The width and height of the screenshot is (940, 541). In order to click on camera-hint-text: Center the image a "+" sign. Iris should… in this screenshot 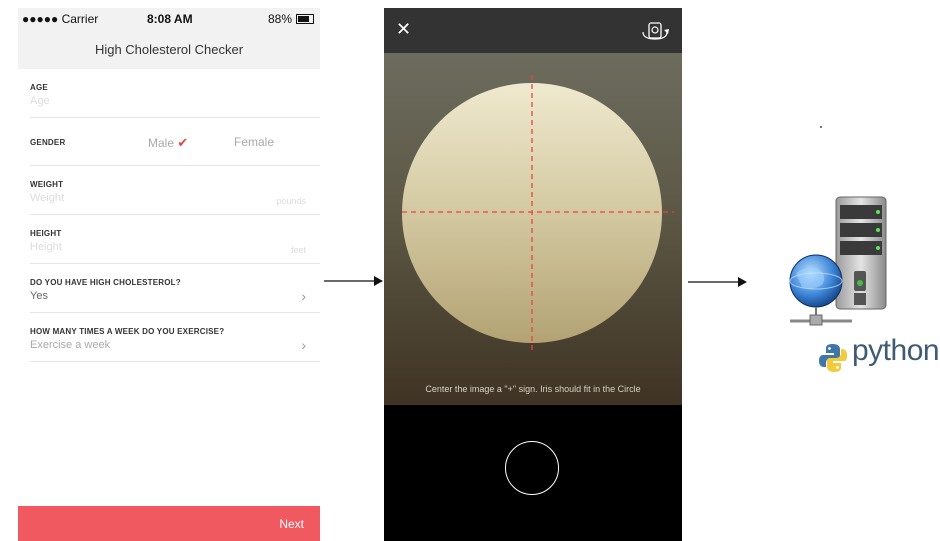, I will do `click(533, 389)`.